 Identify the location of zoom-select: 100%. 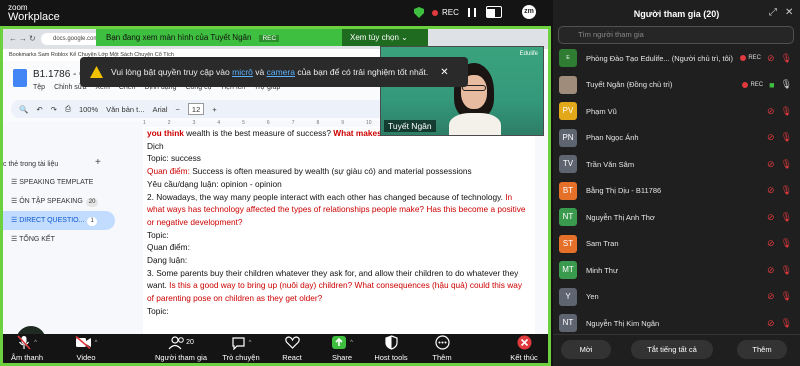
(88, 109).